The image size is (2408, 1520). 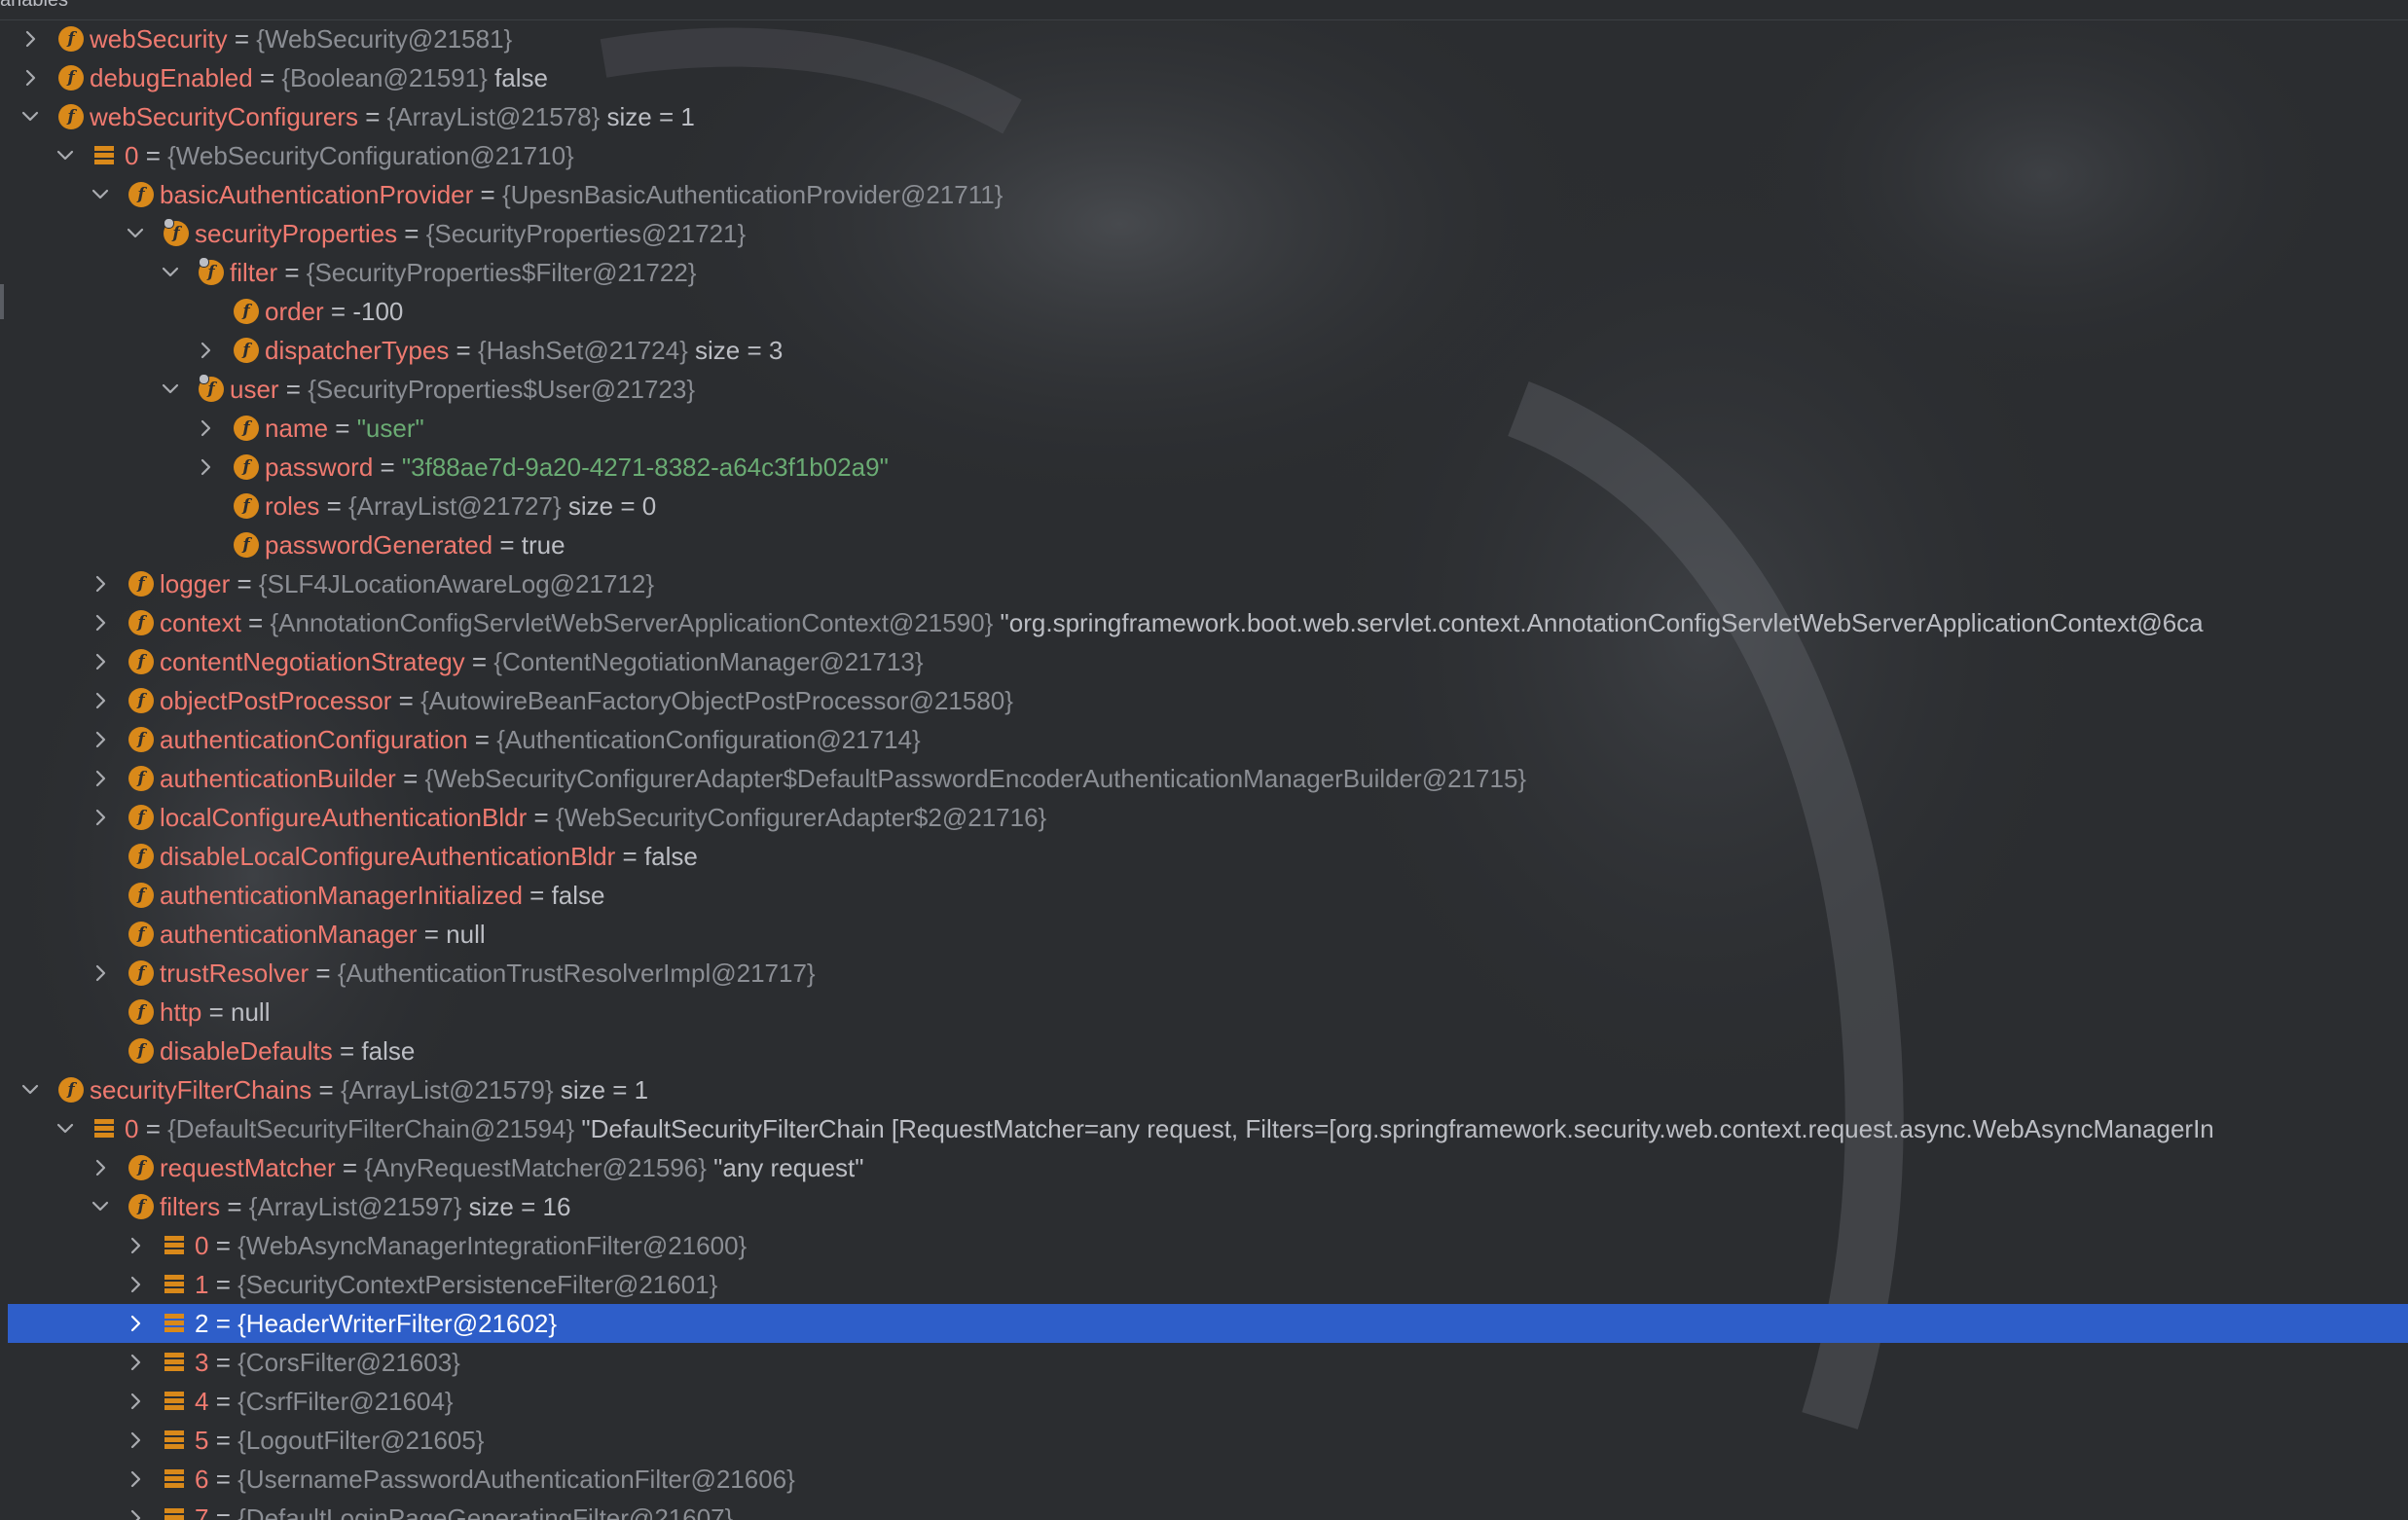 I want to click on tree-row: f roles = {ArrayList@21727} size = 0, so click(x=1208, y=506).